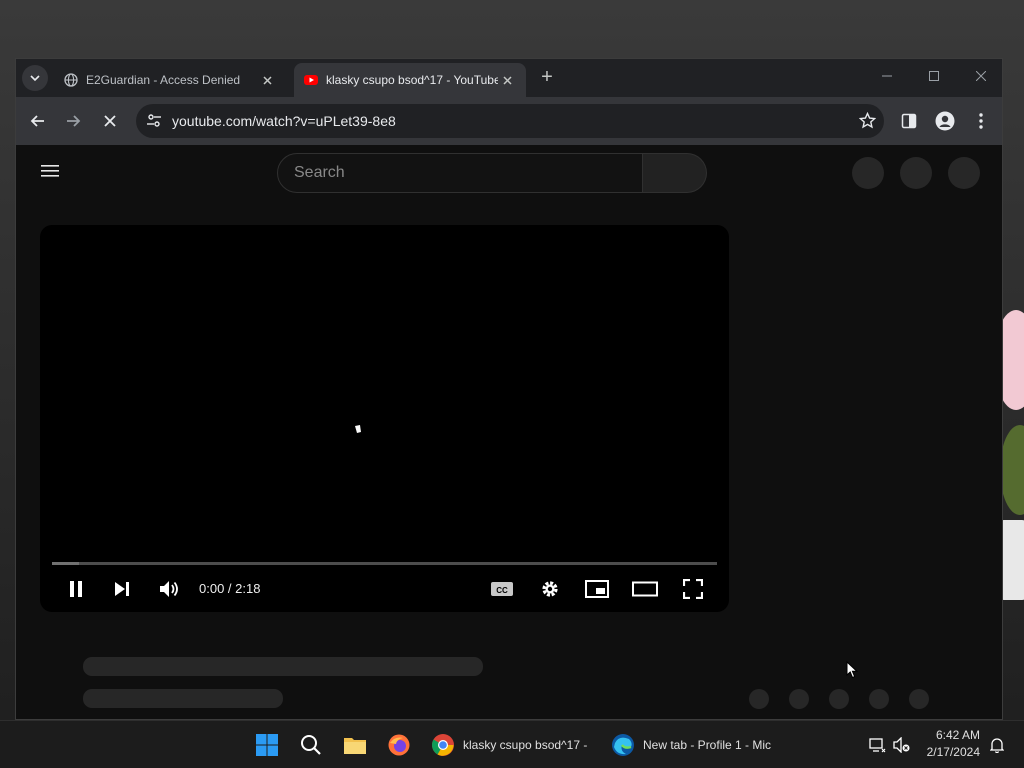 The image size is (1024, 768). What do you see at coordinates (957, 735) in the screenshot?
I see `clock-time: 6:42 AM` at bounding box center [957, 735].